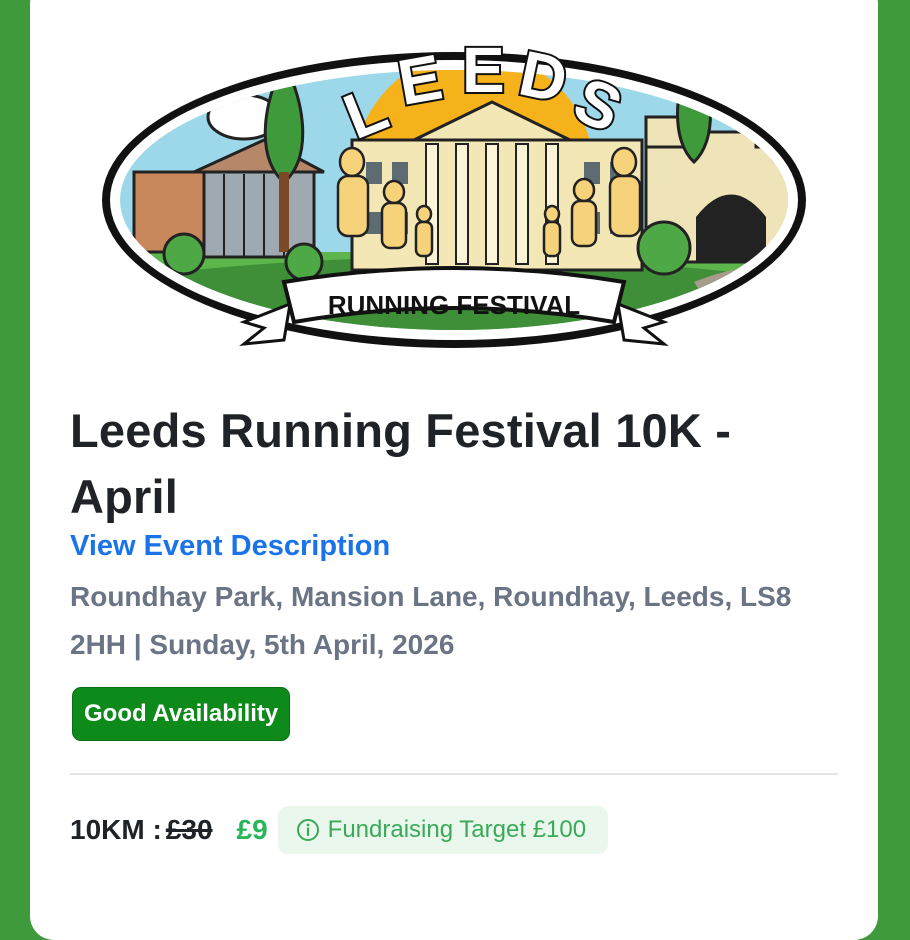 This screenshot has height=940, width=910. What do you see at coordinates (454, 305) in the screenshot?
I see `logo-banner-text: RUNNING FESTIVAL` at bounding box center [454, 305].